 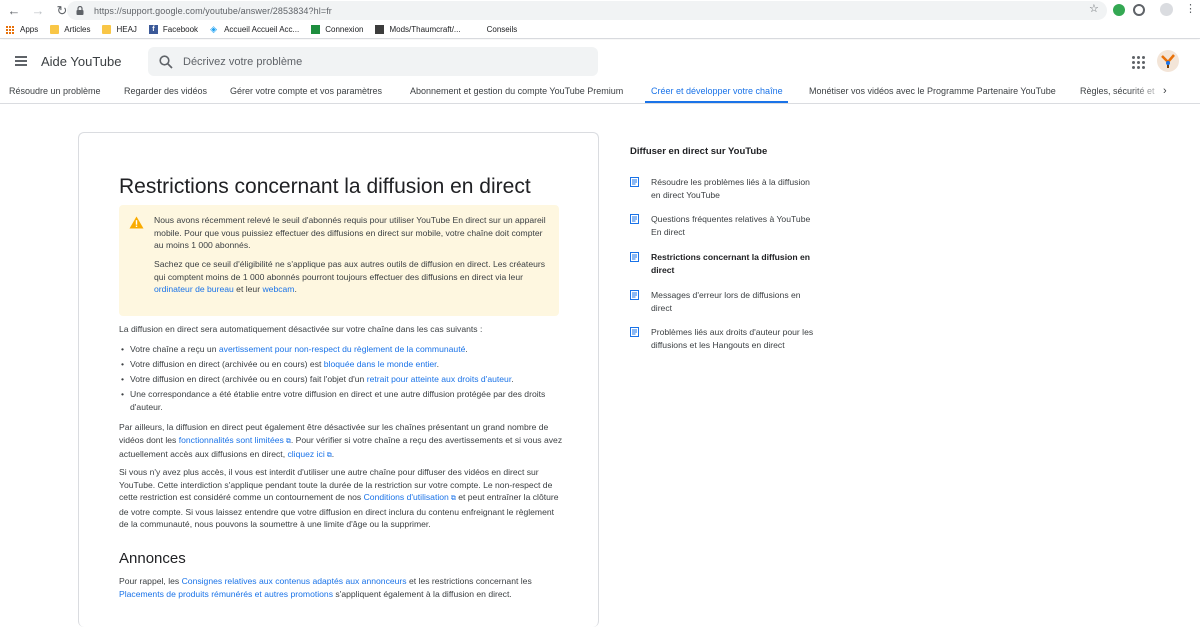 I want to click on webcam-link: webcam, so click(x=278, y=289).